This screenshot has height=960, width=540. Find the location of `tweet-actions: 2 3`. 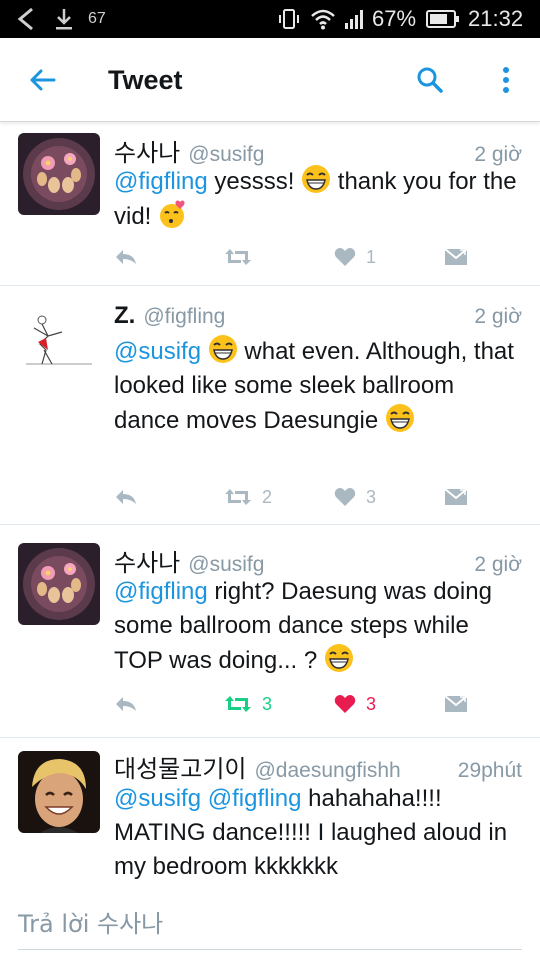

tweet-actions: 2 3 is located at coordinates (318, 497).